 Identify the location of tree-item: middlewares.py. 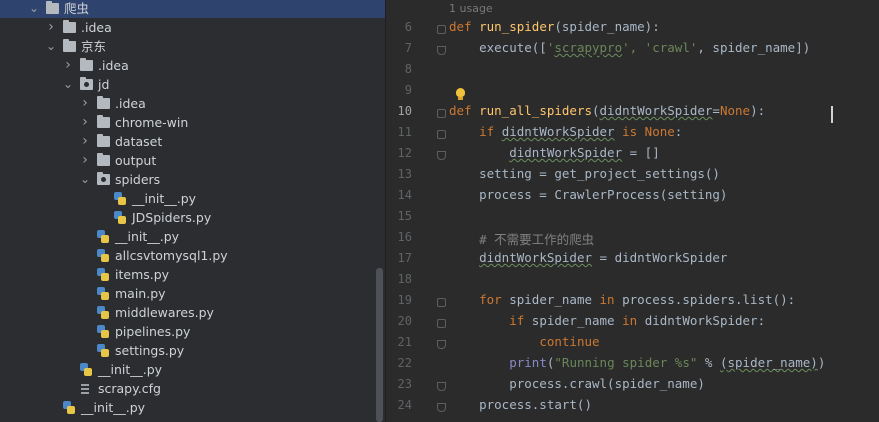
(192, 312).